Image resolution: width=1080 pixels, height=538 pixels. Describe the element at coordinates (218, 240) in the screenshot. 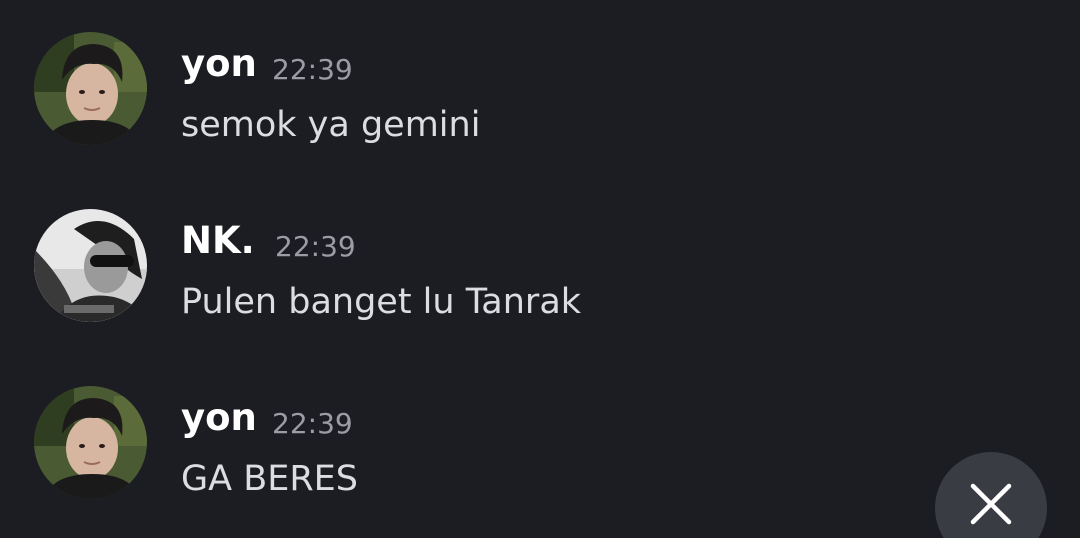

I see `author-name: NK.` at that location.